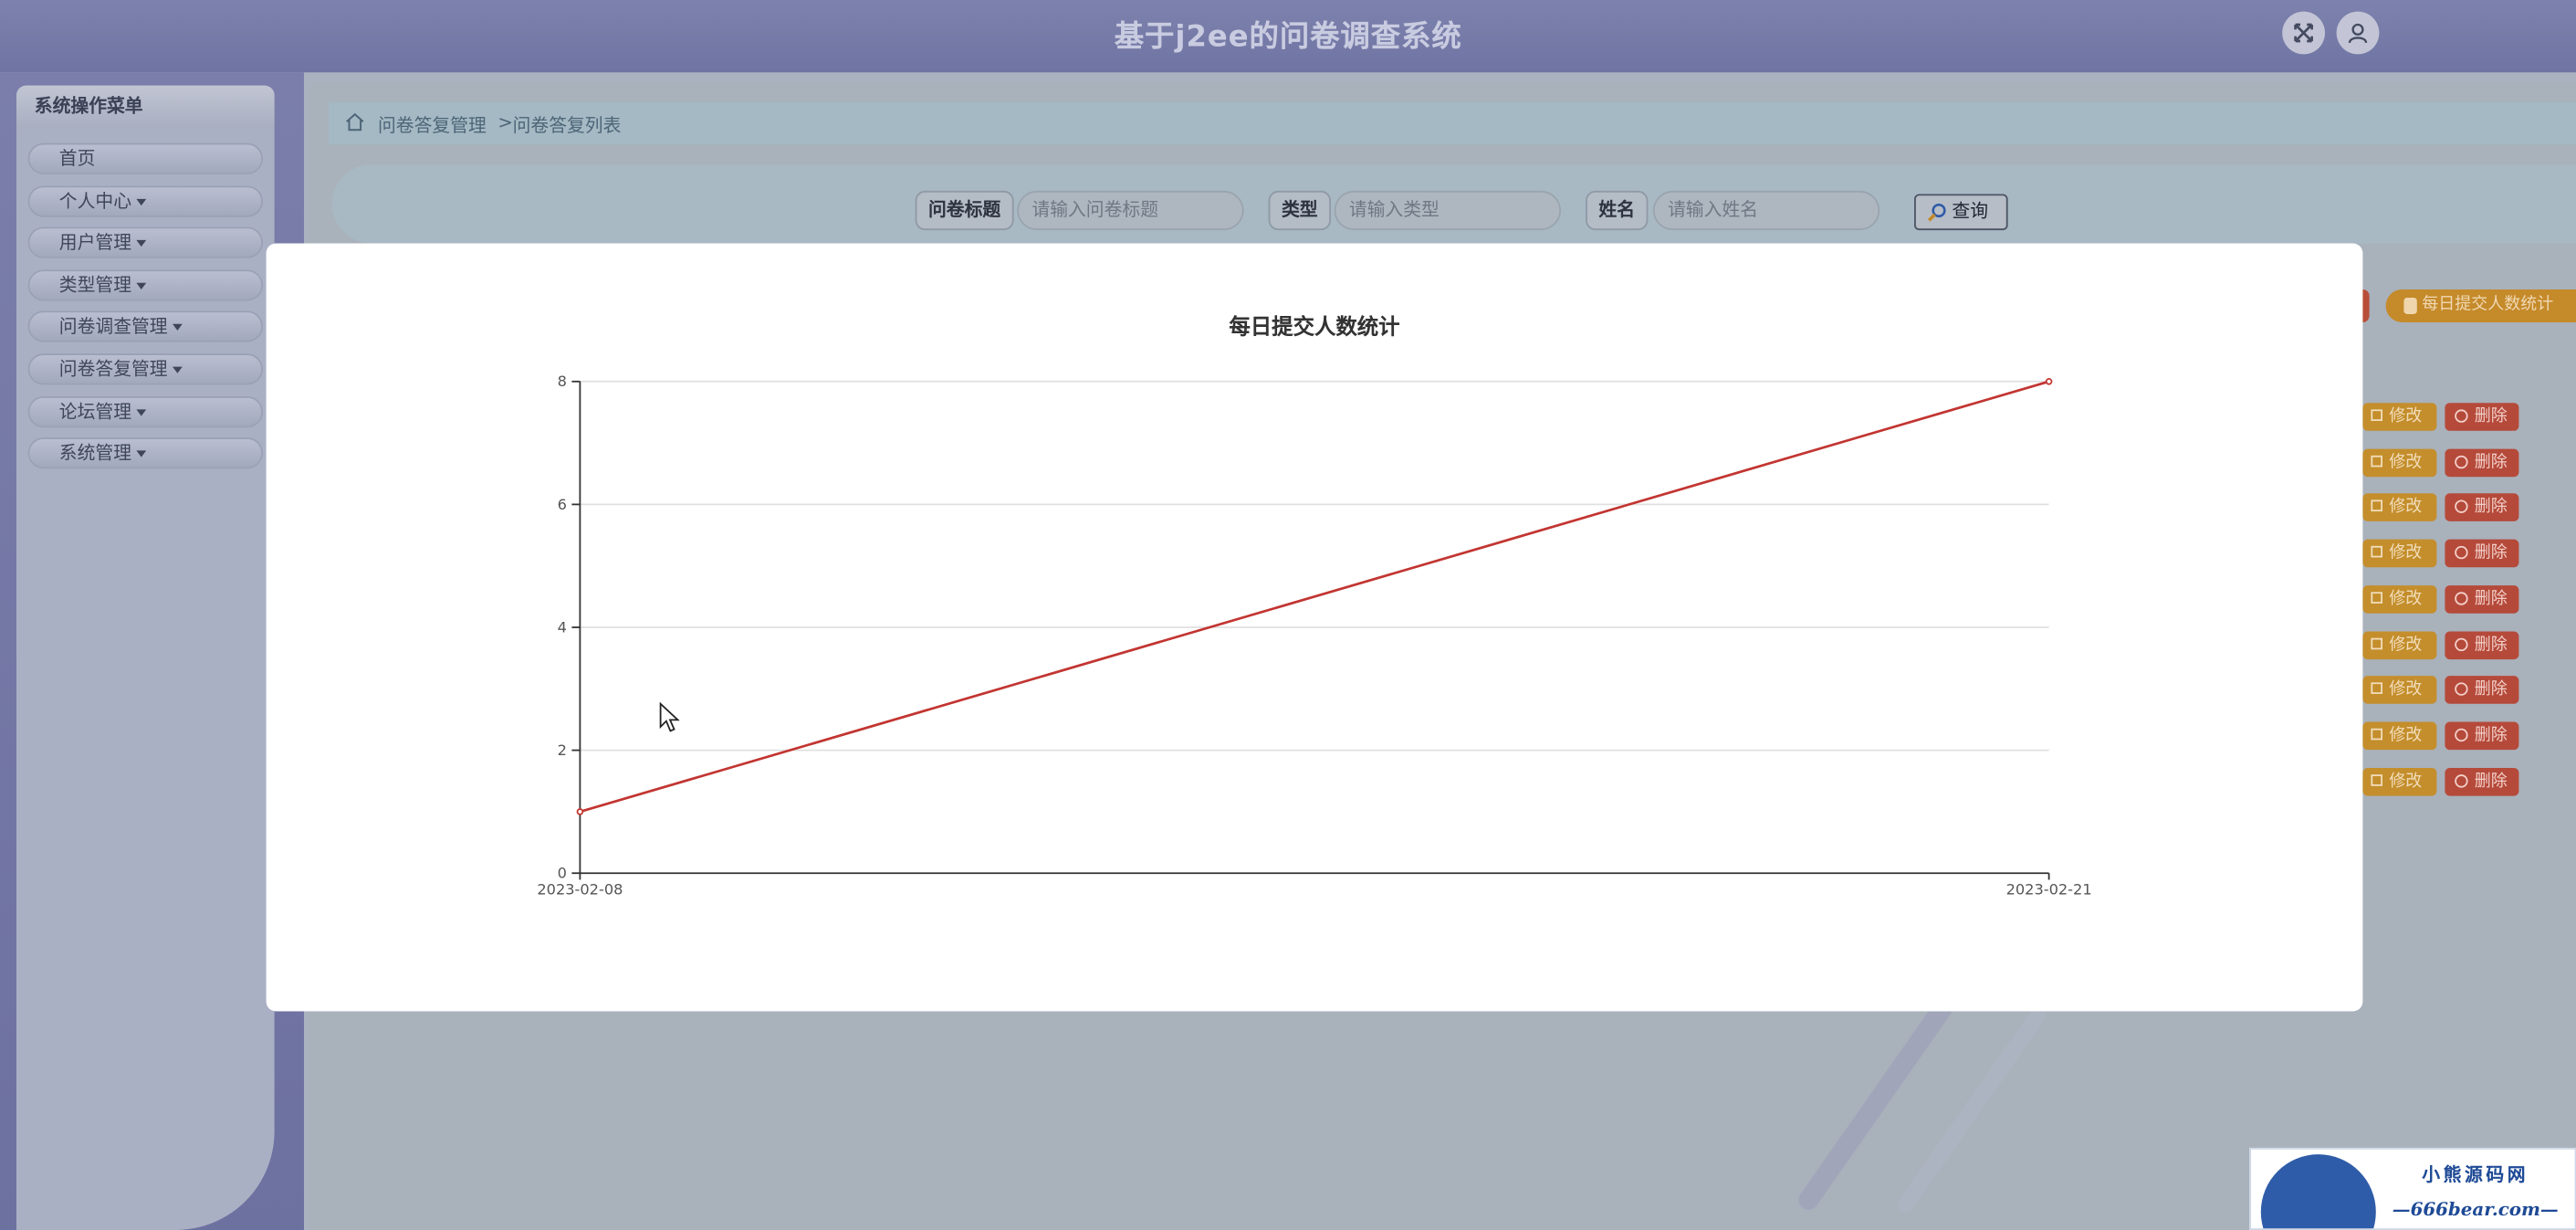  Describe the element at coordinates (355, 121) in the screenshot. I see `home-icon` at that location.